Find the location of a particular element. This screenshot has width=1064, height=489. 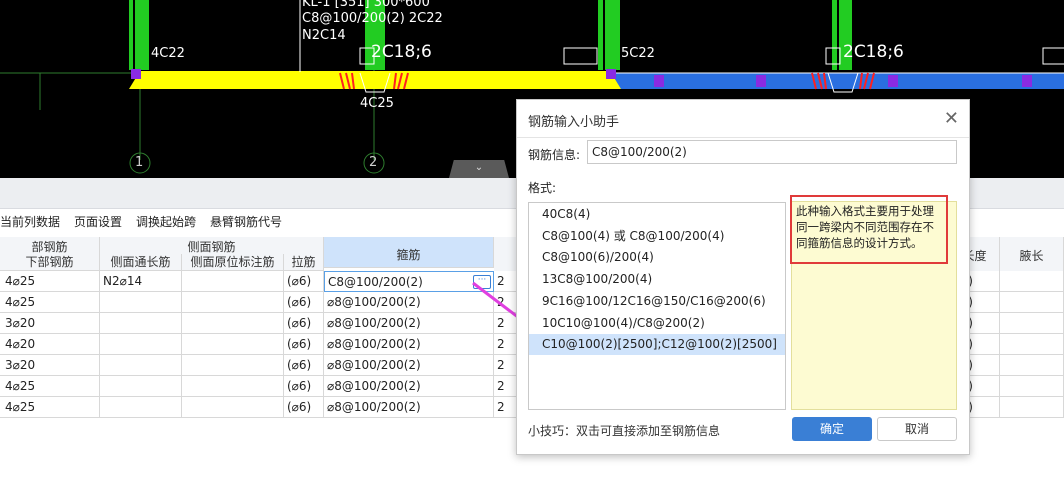

beam-label-line-1: KL-1 [351] 300*600 is located at coordinates (366, 5).